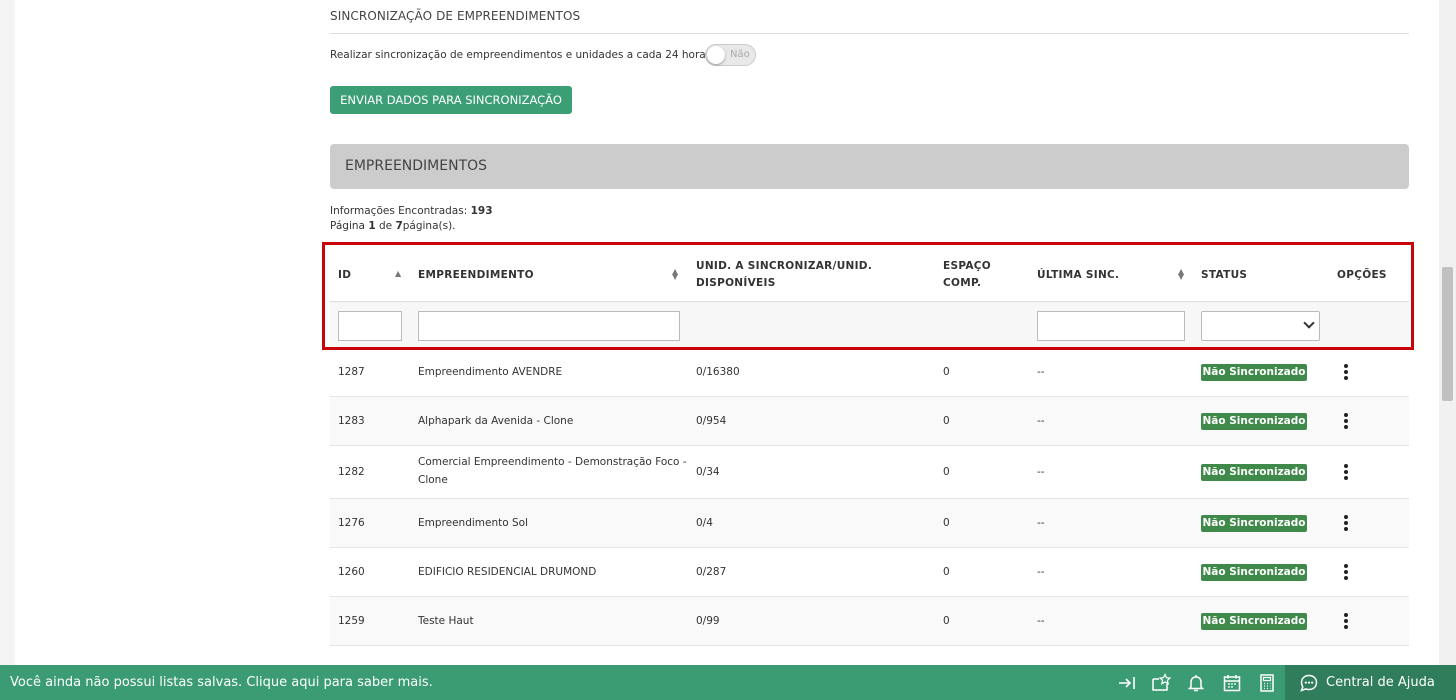 The height and width of the screenshot is (700, 1456). What do you see at coordinates (1370, 682) in the screenshot?
I see `help-center-button: Central de Ajuda` at bounding box center [1370, 682].